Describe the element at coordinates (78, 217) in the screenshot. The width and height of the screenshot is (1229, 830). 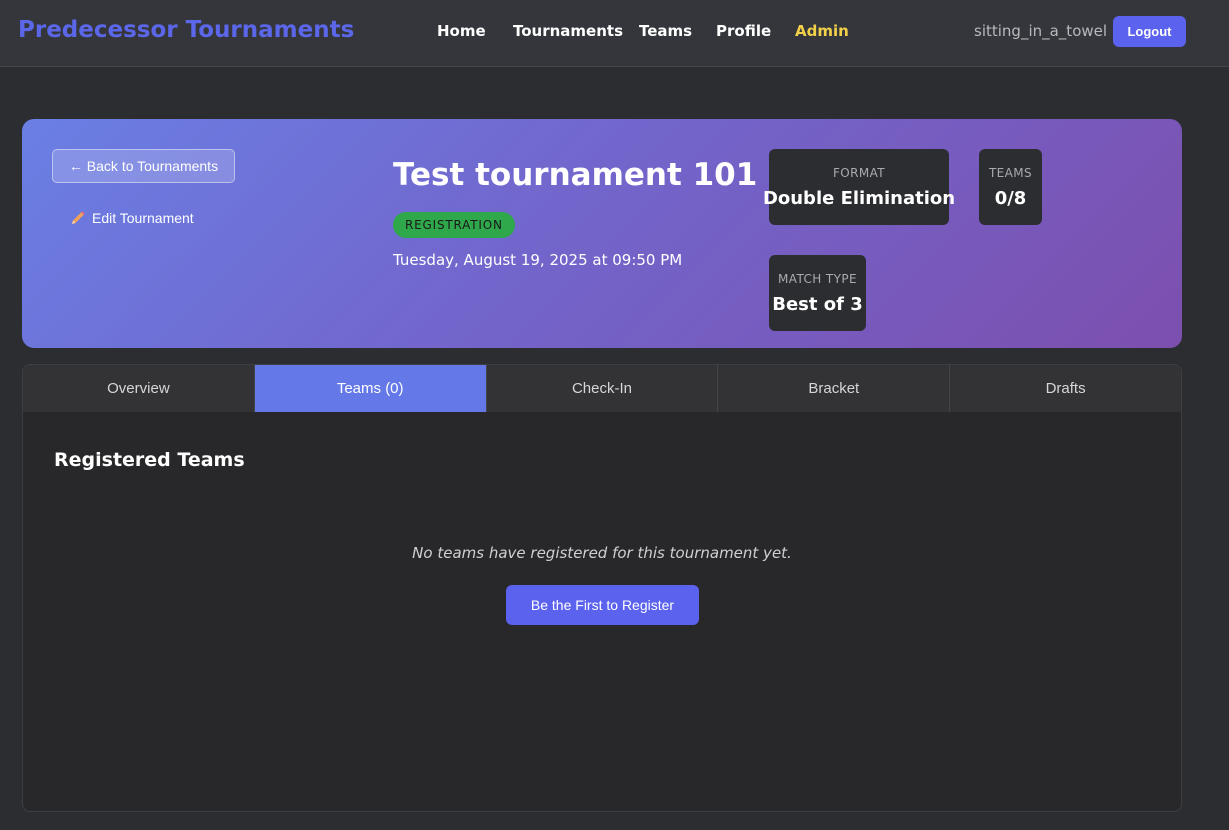
I see `pencil-icon` at that location.